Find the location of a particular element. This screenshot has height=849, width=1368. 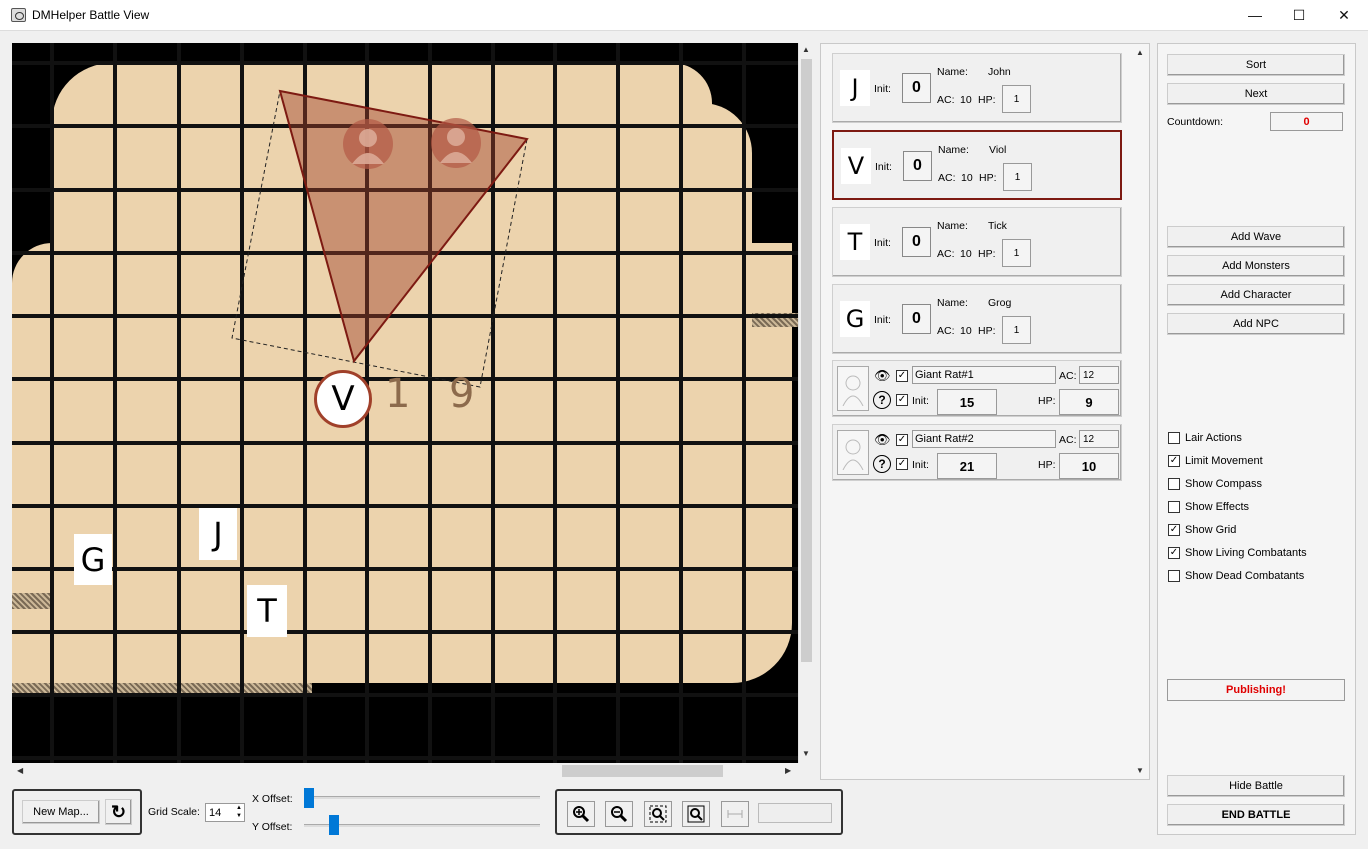

title-bar: DMHelper Battle View — ☐ ✕ is located at coordinates (684, 15).